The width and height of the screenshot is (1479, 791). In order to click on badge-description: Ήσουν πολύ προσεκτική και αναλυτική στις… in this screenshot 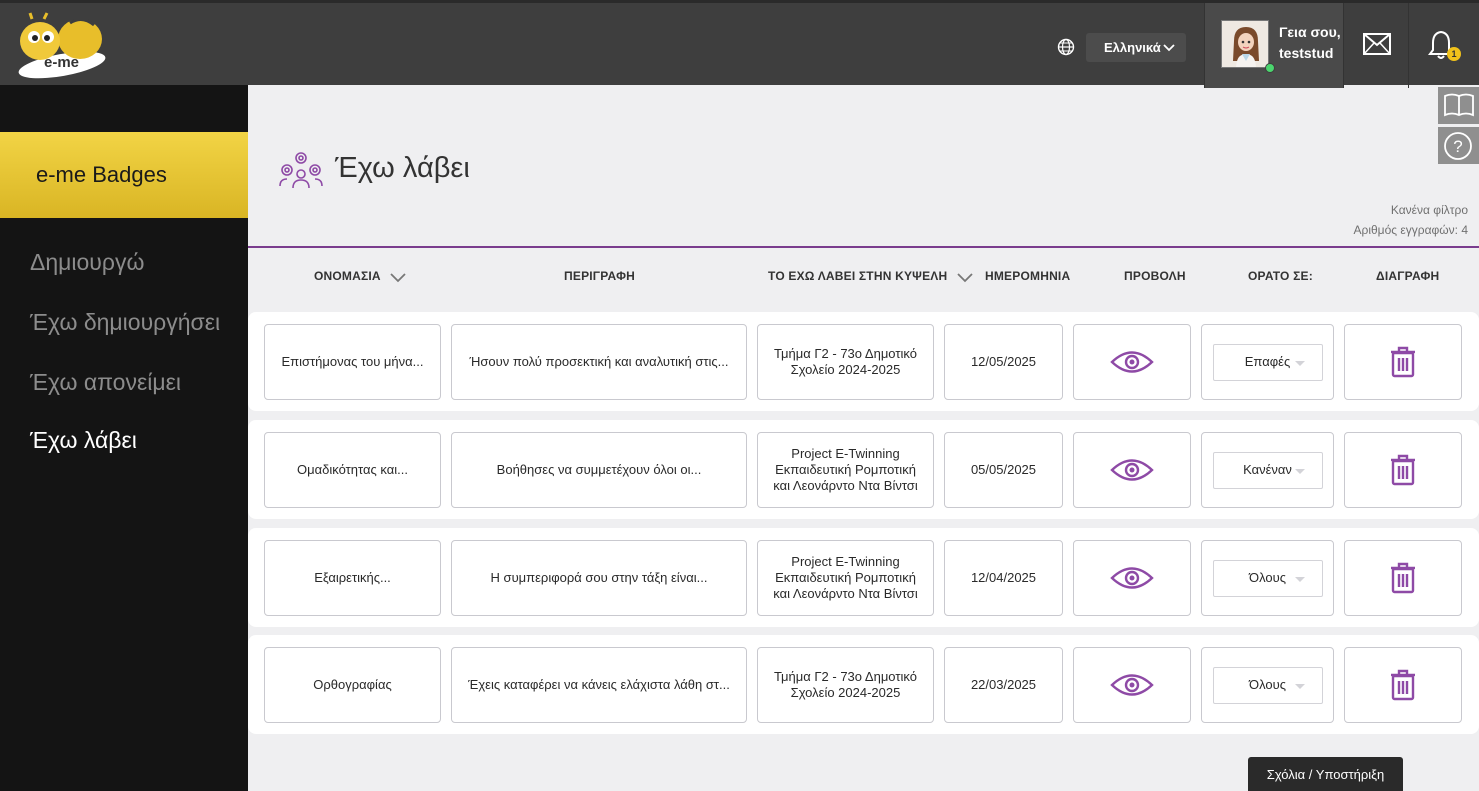, I will do `click(599, 361)`.